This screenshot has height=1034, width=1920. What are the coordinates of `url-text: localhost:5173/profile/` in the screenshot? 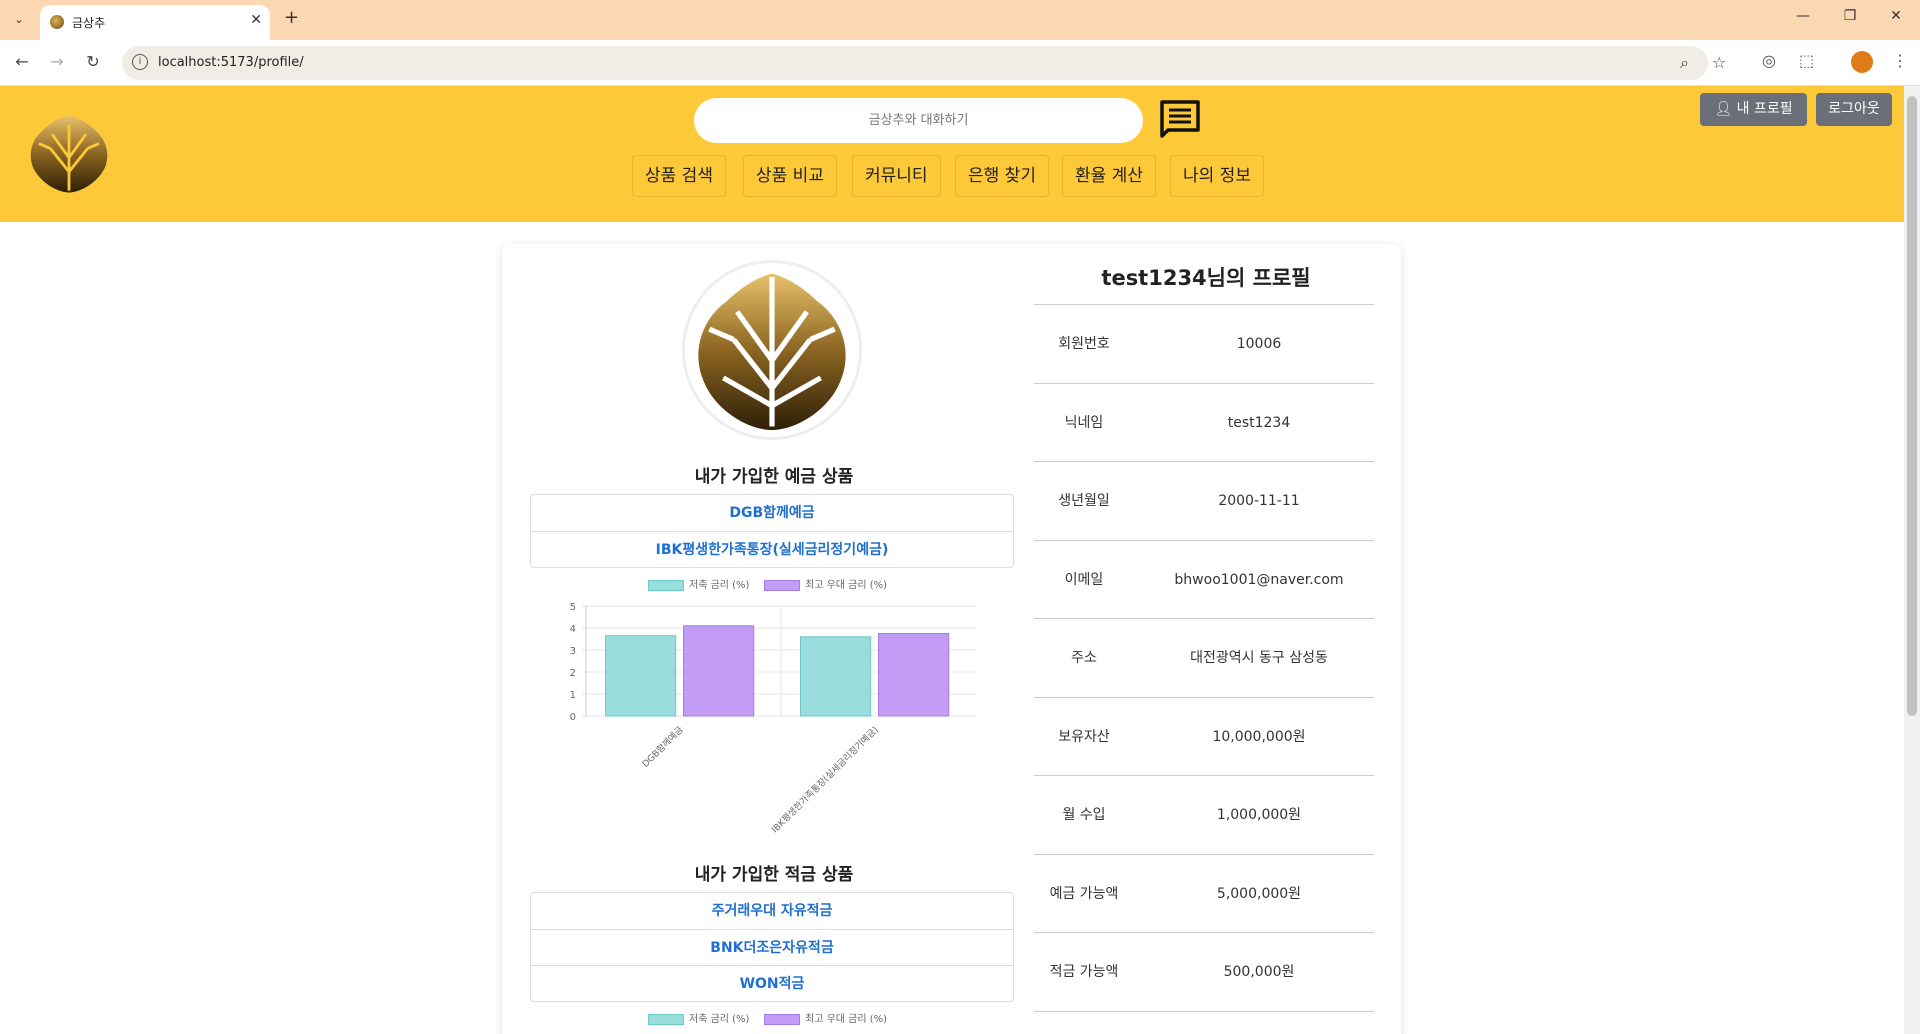 It's located at (231, 62).